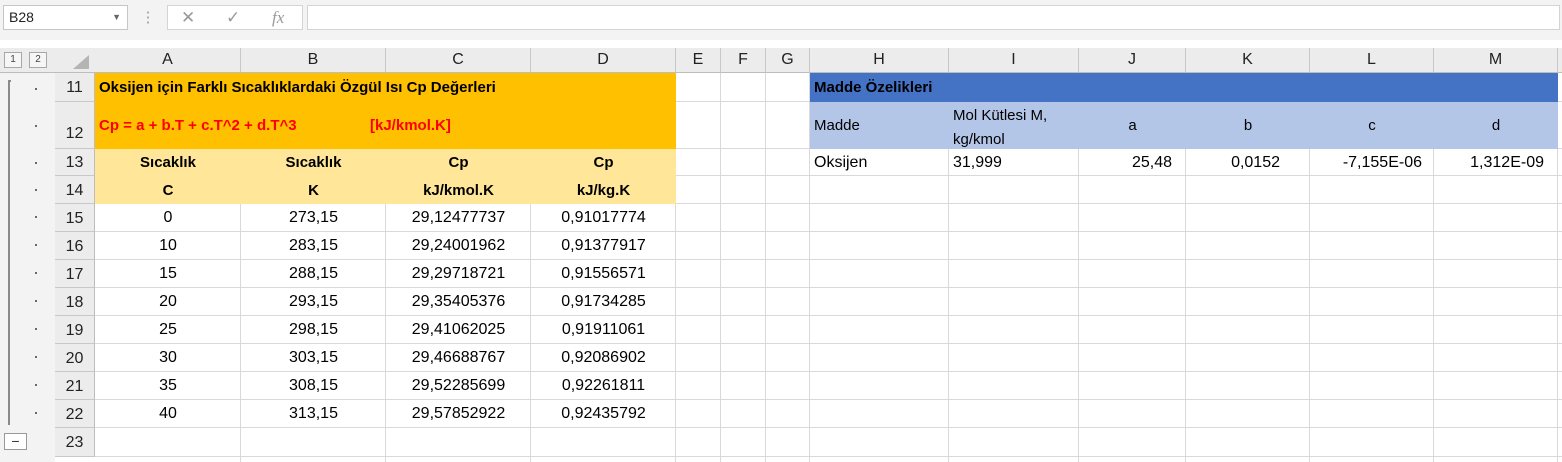  Describe the element at coordinates (188, 17) in the screenshot. I see `cancel-icon: ✕` at that location.